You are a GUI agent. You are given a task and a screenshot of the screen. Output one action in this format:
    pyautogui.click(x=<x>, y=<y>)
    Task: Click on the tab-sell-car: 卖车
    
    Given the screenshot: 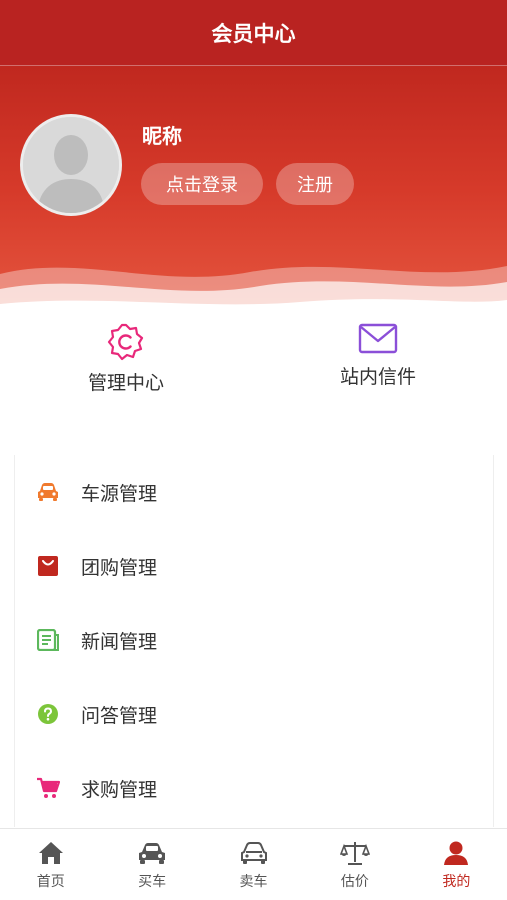 What is the action you would take?
    pyautogui.click(x=253, y=864)
    